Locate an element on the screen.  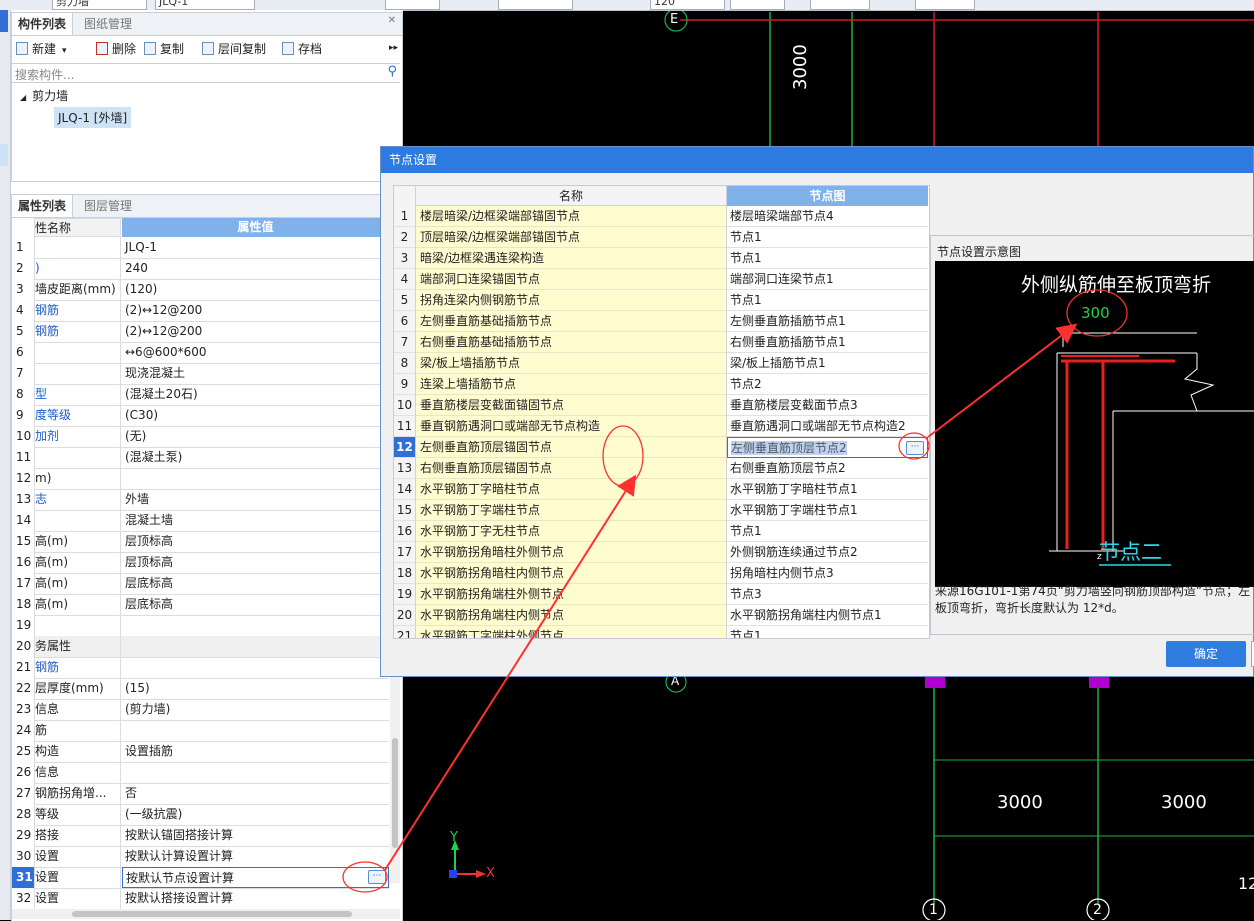
property-value: (15) is located at coordinates (255, 688).